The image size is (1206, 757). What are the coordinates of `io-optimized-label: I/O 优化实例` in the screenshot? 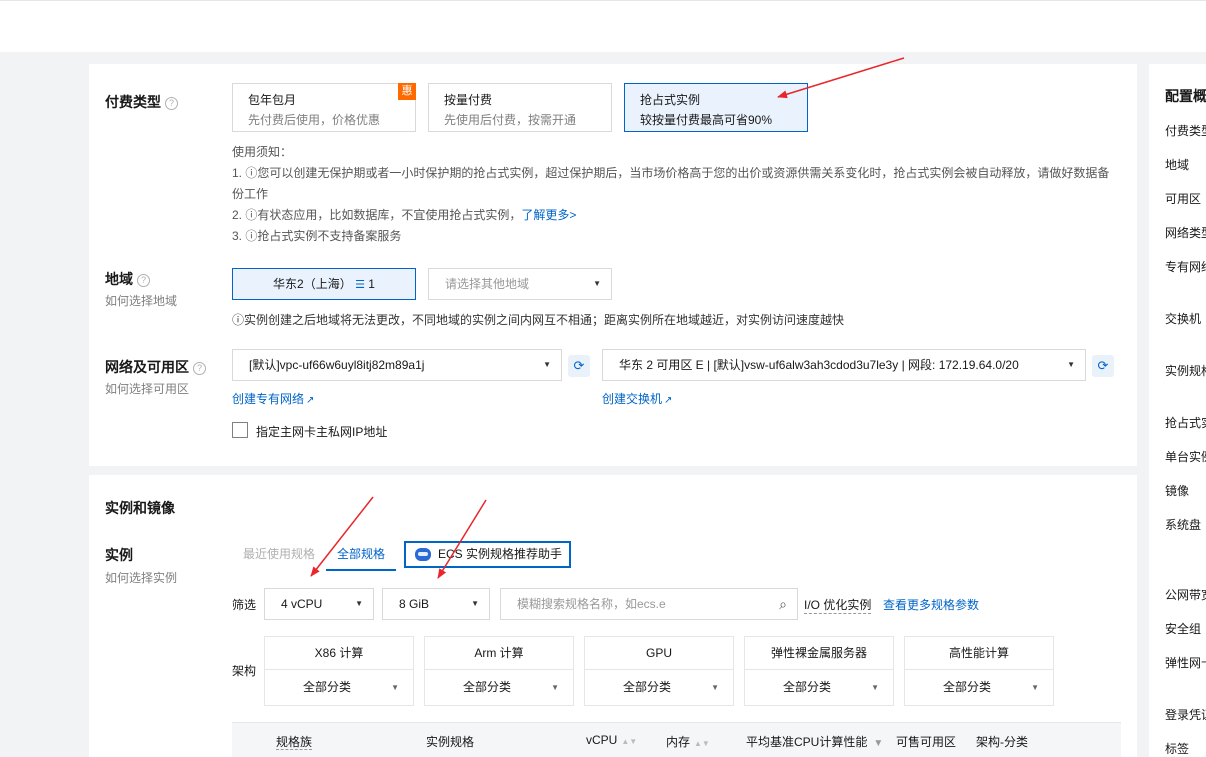 It's located at (838, 606).